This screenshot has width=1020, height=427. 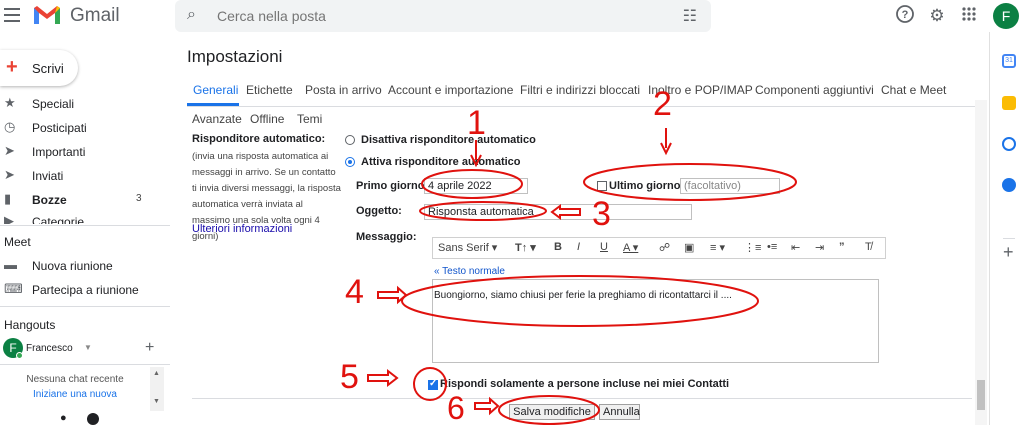 I want to click on menu-icon, so click(x=12, y=15).